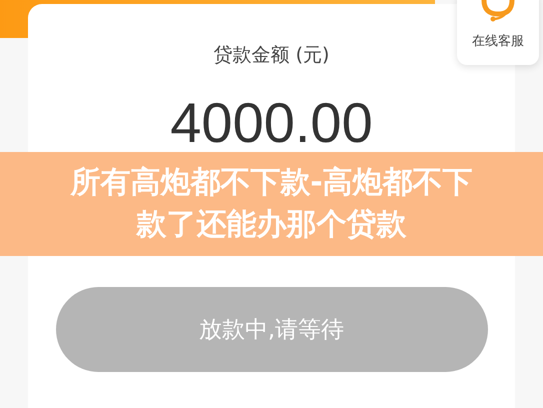 The image size is (543, 408). Describe the element at coordinates (271, 122) in the screenshot. I see `amount-value: 4000.00` at that location.